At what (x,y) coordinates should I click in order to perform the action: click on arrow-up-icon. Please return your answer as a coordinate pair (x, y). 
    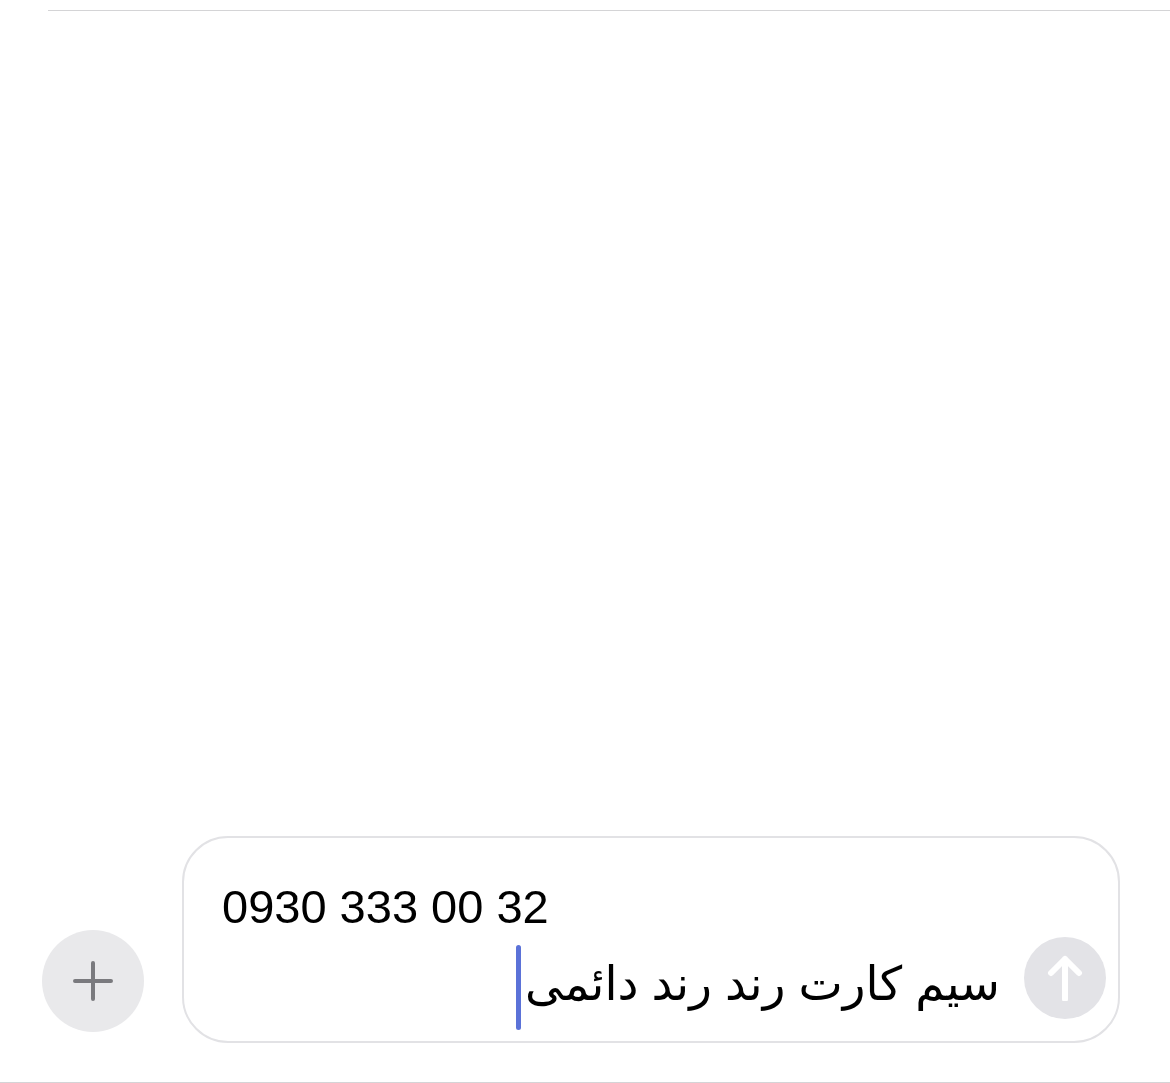
    Looking at the image, I should click on (1065, 978).